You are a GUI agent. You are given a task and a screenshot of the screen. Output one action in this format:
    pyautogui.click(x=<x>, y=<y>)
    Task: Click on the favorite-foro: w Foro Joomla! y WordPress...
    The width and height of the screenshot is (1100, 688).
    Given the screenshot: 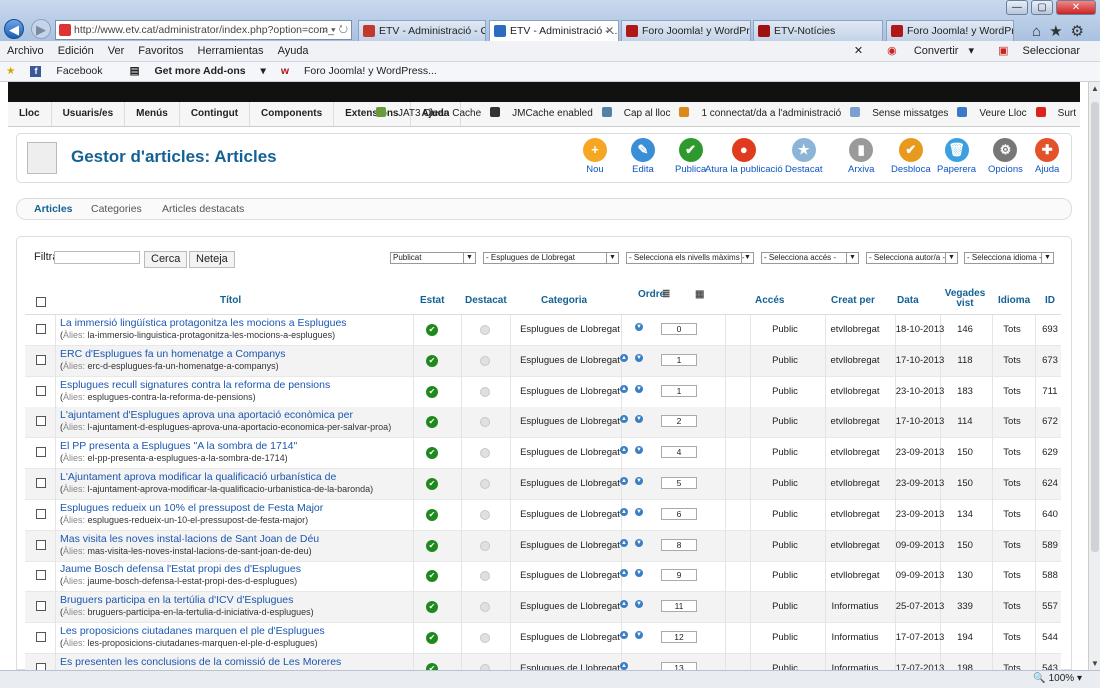 What is the action you would take?
    pyautogui.click(x=365, y=71)
    